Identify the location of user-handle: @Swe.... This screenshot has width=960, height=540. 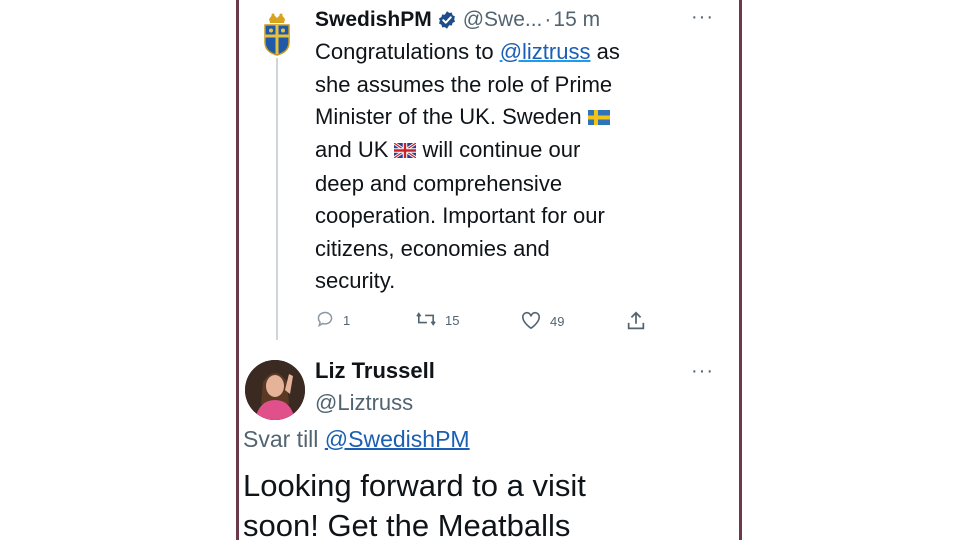
(503, 20).